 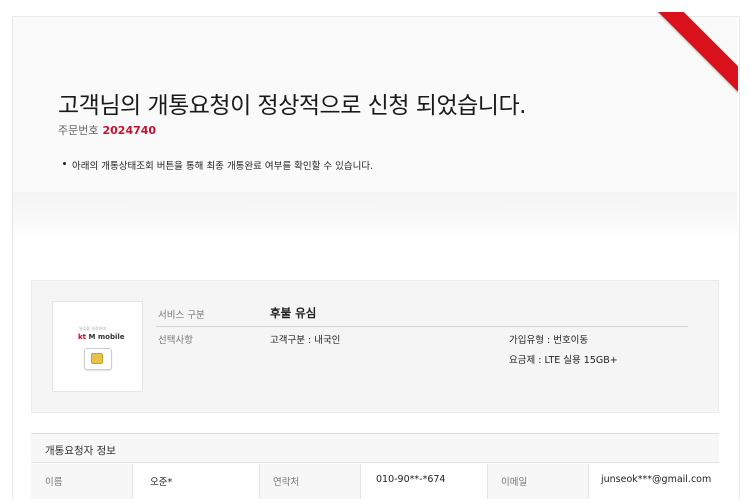 I want to click on requester-info-title: 개통요청자 정보, so click(x=80, y=451).